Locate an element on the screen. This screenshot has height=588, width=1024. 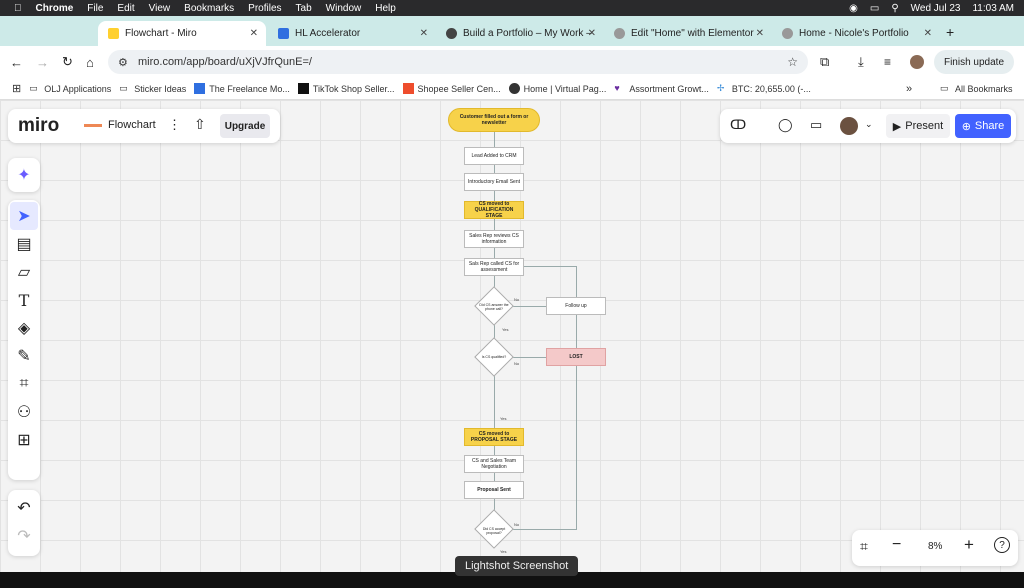
menu-file: File is located at coordinates (95, 8).